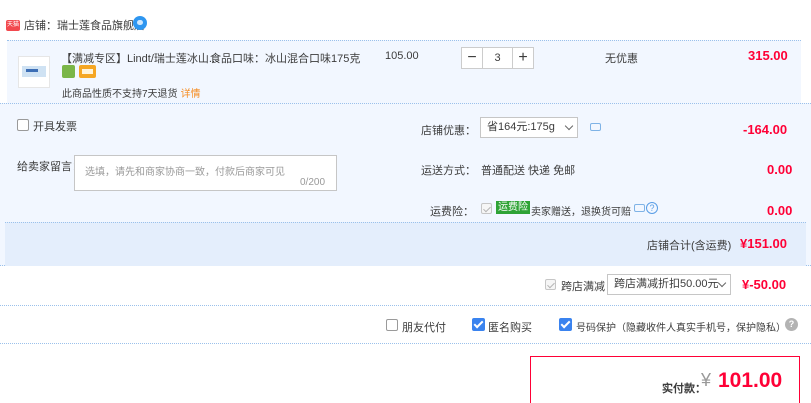  What do you see at coordinates (120, 94) in the screenshot?
I see `no-return-text: 此商品性质不支持7天退货` at bounding box center [120, 94].